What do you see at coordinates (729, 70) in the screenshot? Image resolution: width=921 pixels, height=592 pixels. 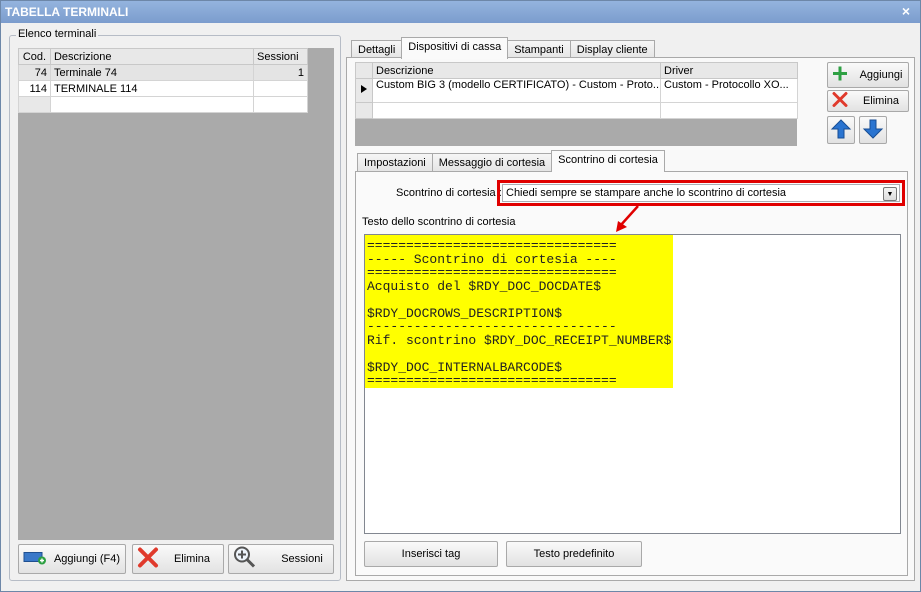 I see `column-header-driver: Driver` at bounding box center [729, 70].